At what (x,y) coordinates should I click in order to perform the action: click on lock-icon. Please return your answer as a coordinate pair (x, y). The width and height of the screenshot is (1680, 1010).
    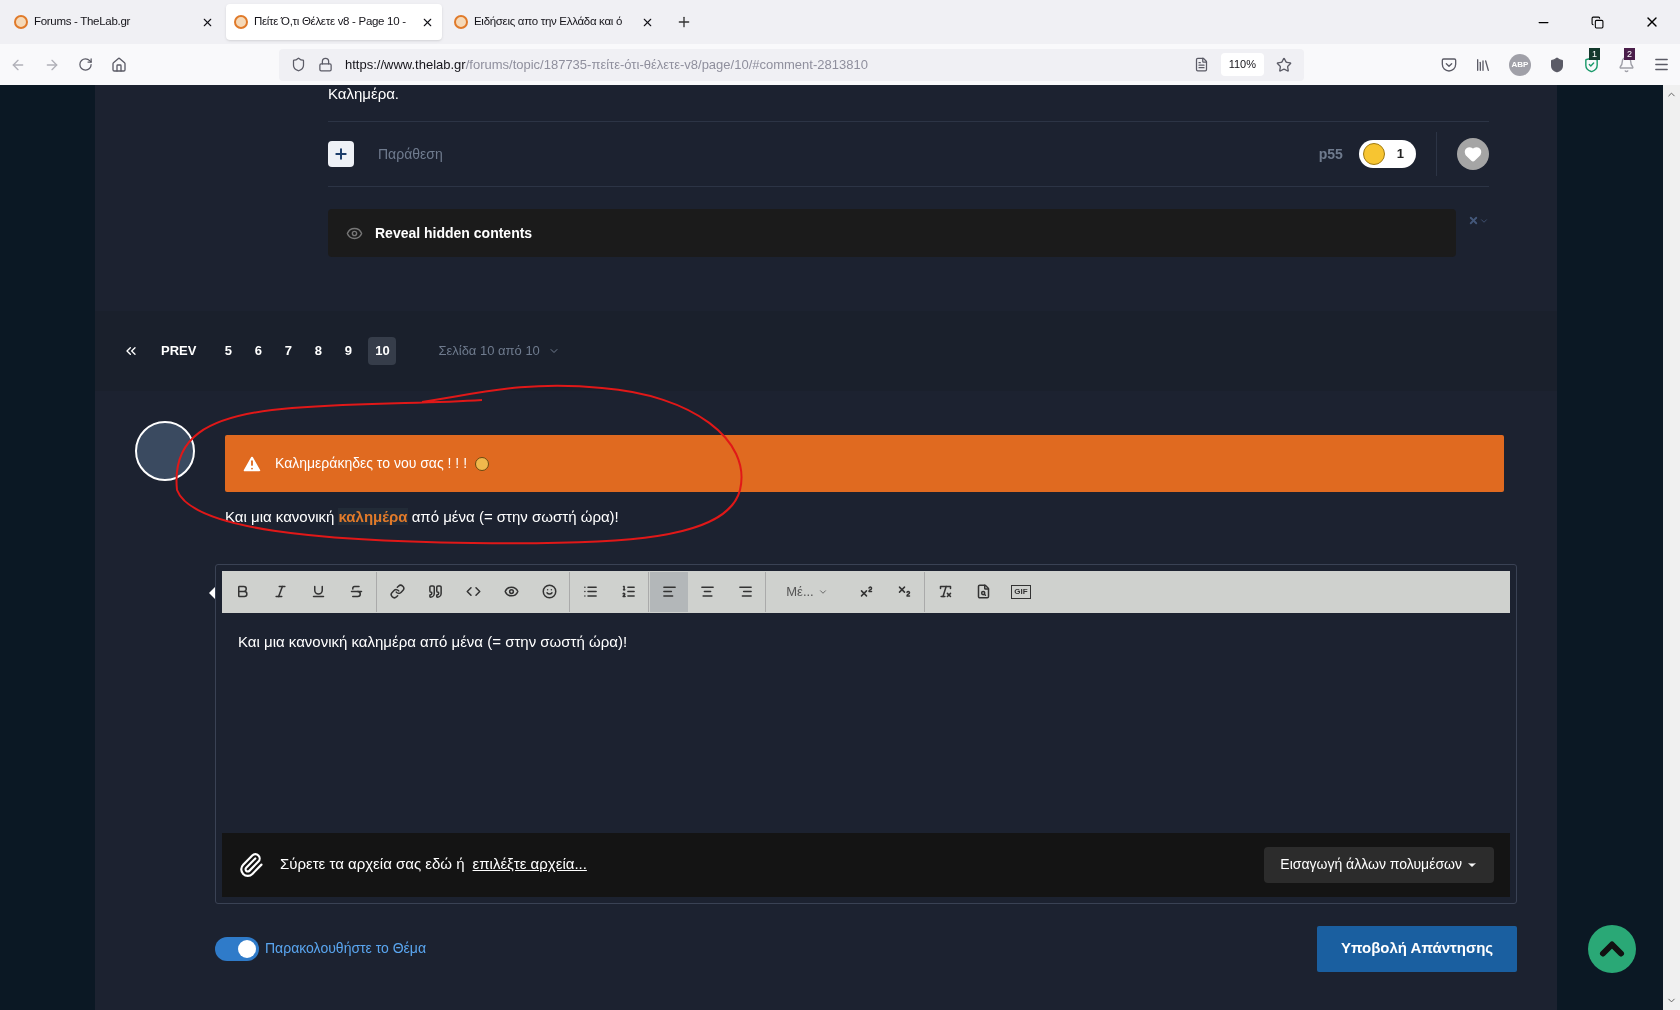
    Looking at the image, I should click on (325, 64).